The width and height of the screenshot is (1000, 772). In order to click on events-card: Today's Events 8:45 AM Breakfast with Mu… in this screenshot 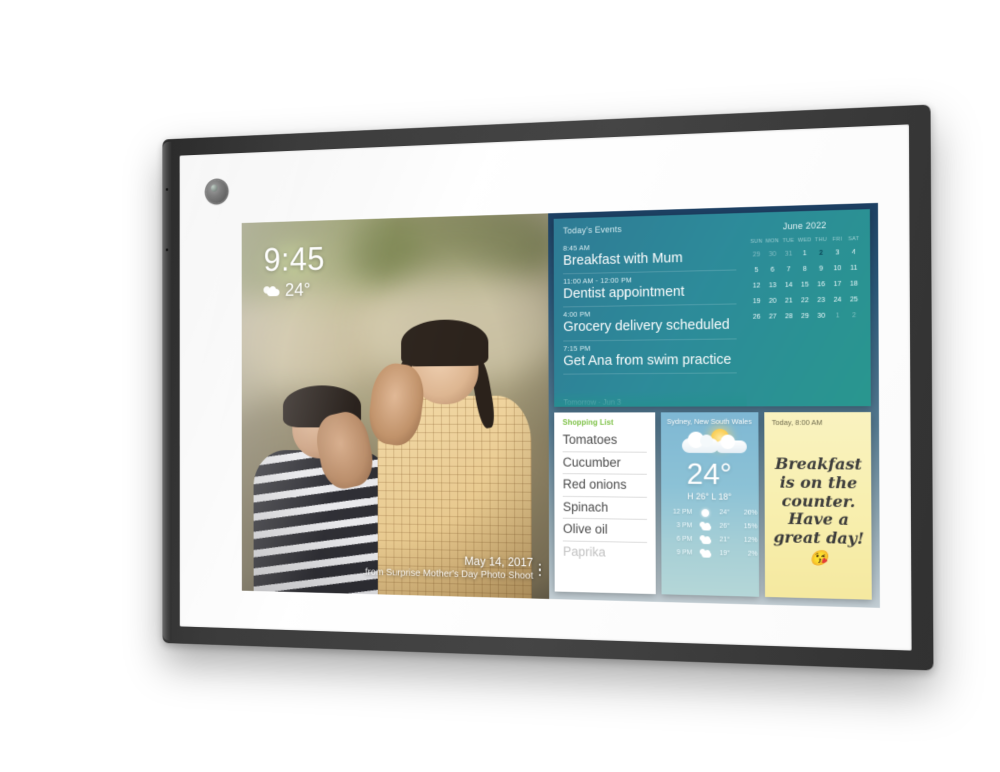, I will do `click(712, 308)`.